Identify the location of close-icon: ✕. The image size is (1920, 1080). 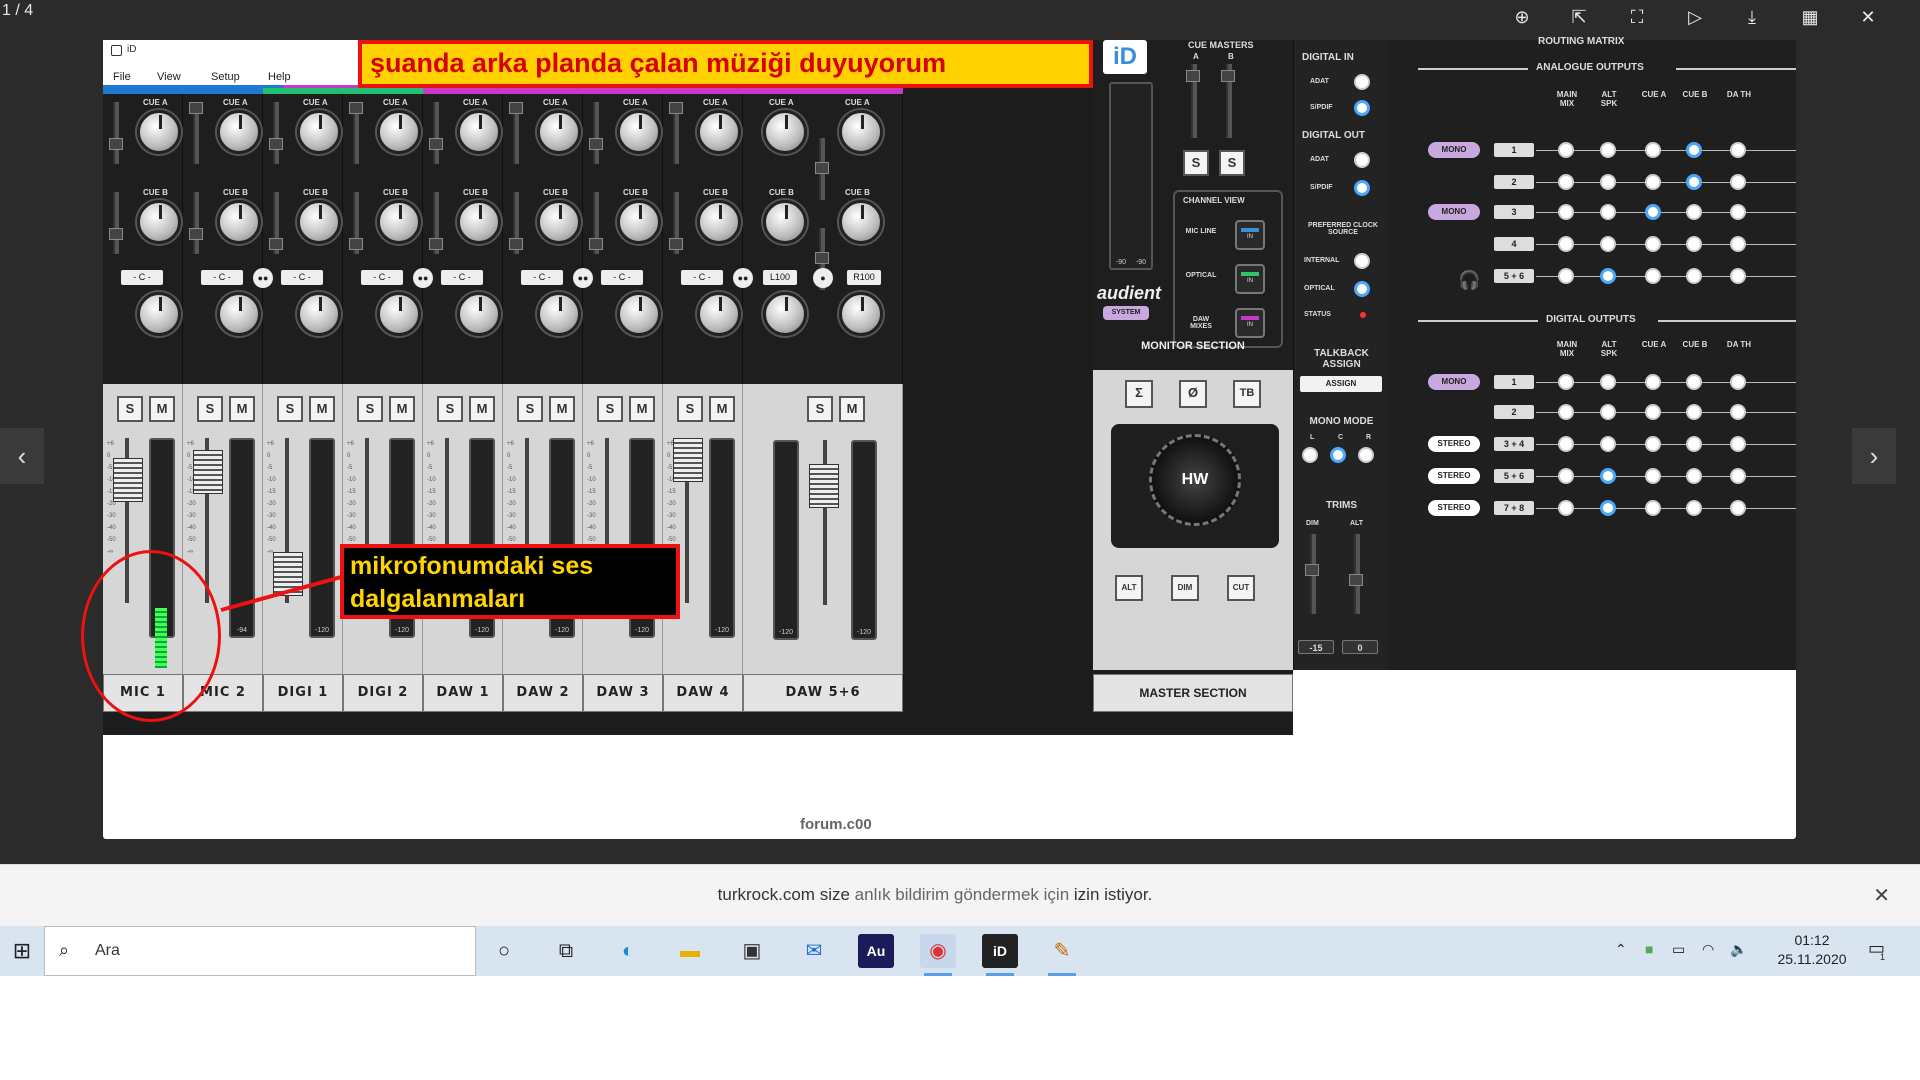
(1868, 17).